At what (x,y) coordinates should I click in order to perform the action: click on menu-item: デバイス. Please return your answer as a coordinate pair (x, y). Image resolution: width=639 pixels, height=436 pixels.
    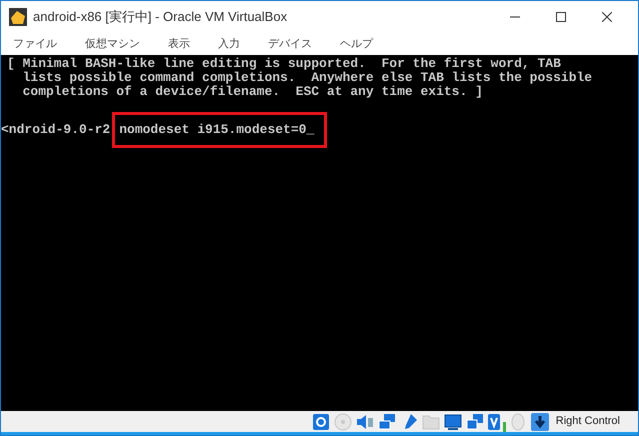
    Looking at the image, I should click on (290, 44).